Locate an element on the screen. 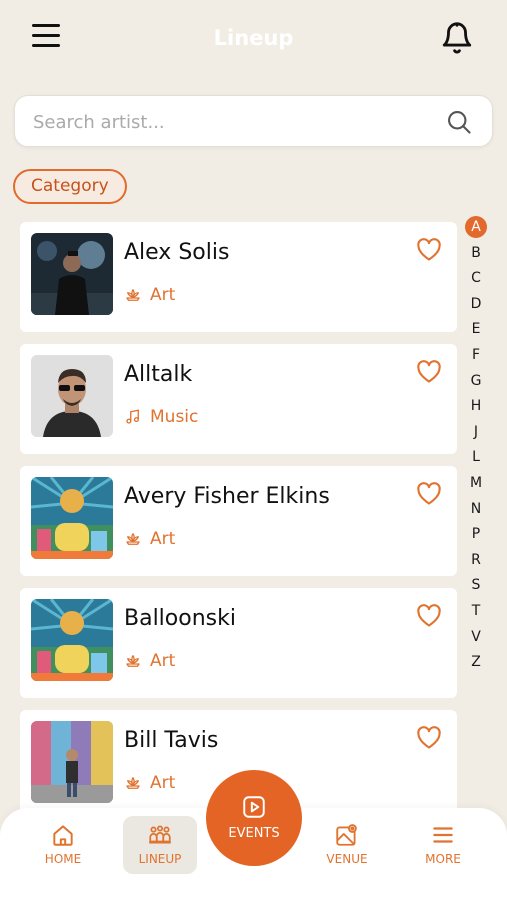 The height and width of the screenshot is (900, 507). alphabet-letter-e: E is located at coordinates (476, 330).